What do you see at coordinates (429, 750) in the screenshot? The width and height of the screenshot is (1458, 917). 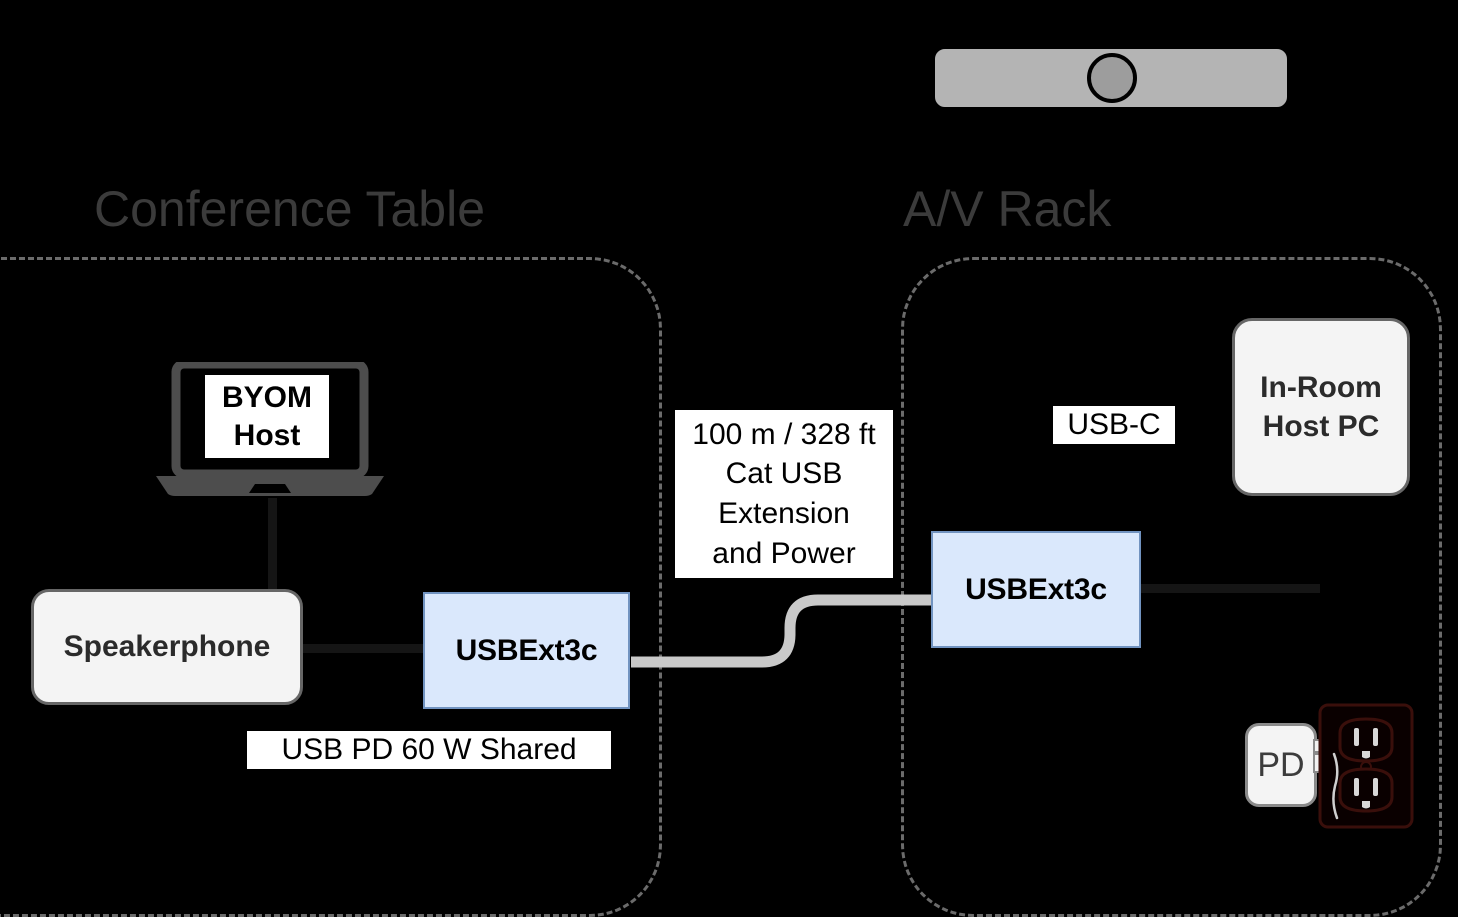 I see `label-usb-pd-shared: USB PD 60 W Shared` at bounding box center [429, 750].